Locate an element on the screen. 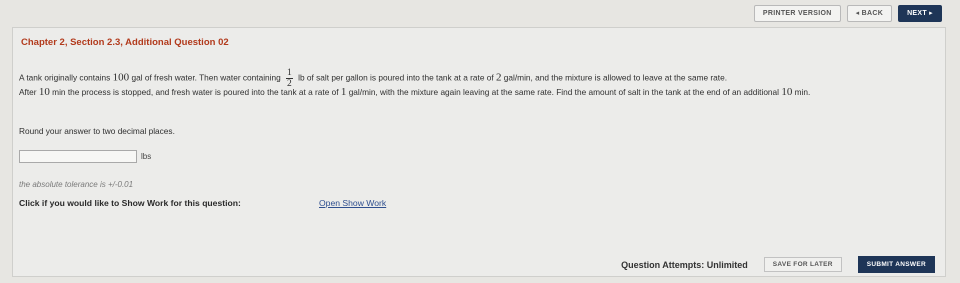 The width and height of the screenshot is (960, 283). submit-answer-button: SUBMIT ANSWER is located at coordinates (896, 264).